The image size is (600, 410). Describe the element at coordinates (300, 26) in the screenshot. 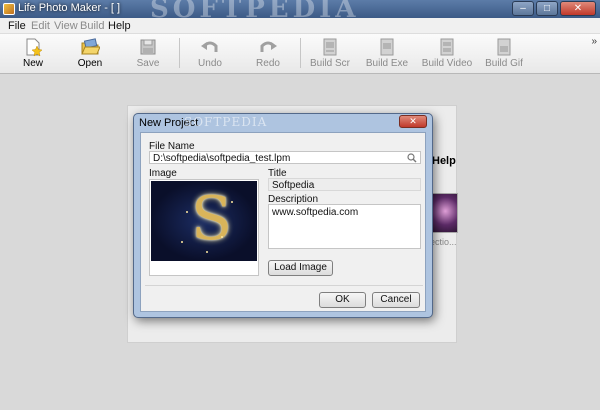

I see `menu-bar: File Edit View Build Help` at that location.